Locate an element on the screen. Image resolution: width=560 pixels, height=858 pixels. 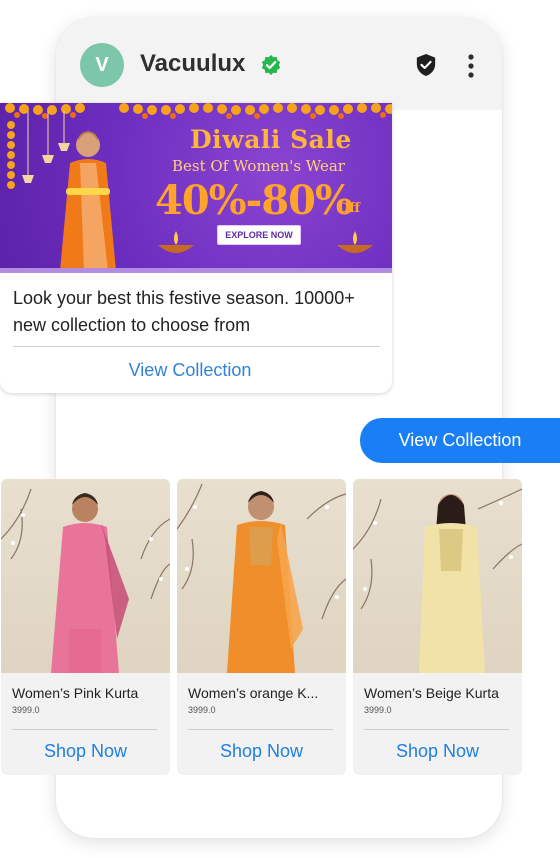
product-photo-pink-kurta is located at coordinates (85, 580).